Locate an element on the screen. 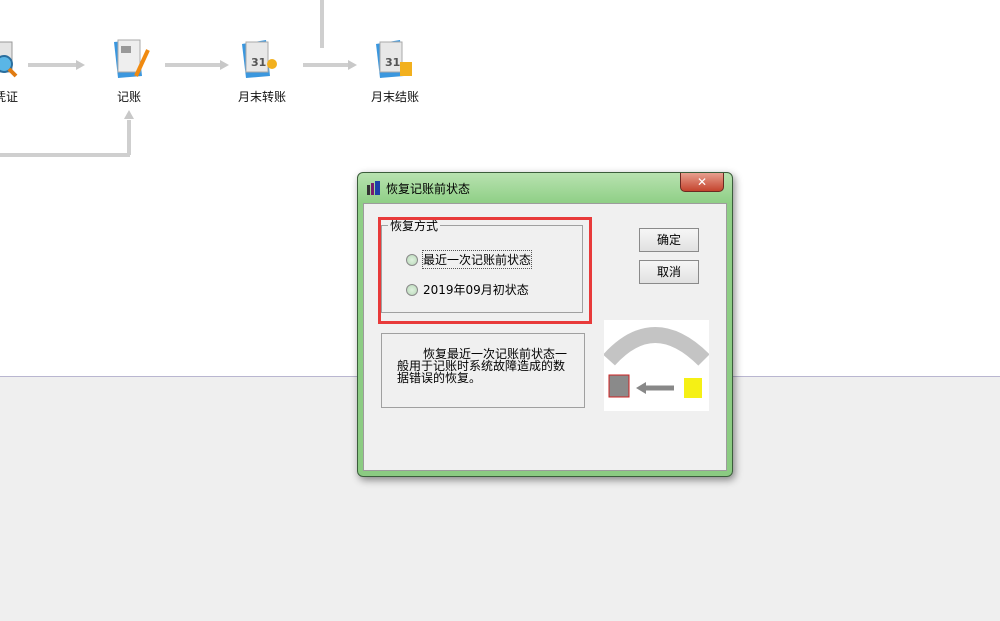 The image size is (1000, 621). description-text: 恢复最近一次记账前状态一般用于记账时系统故障造成的数据错误的恢复。 is located at coordinates (482, 366).